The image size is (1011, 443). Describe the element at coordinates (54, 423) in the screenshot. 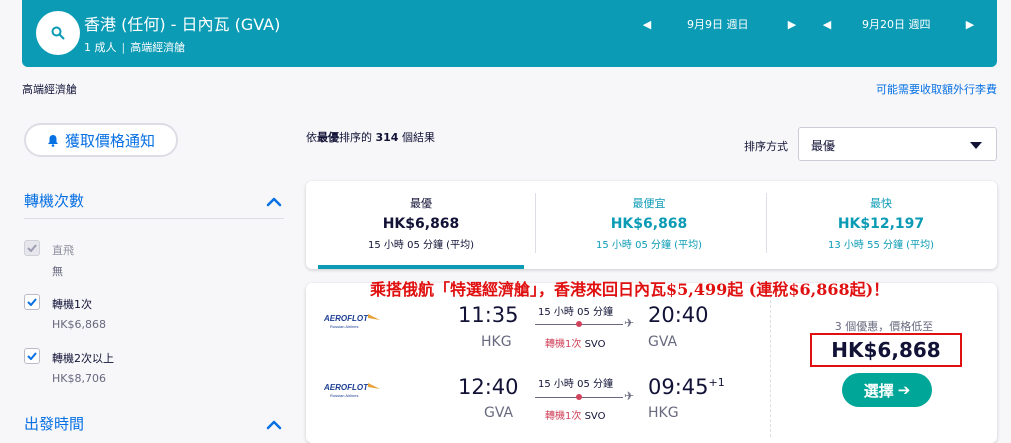

I see `depart-time-filter-title: 出發時間` at that location.